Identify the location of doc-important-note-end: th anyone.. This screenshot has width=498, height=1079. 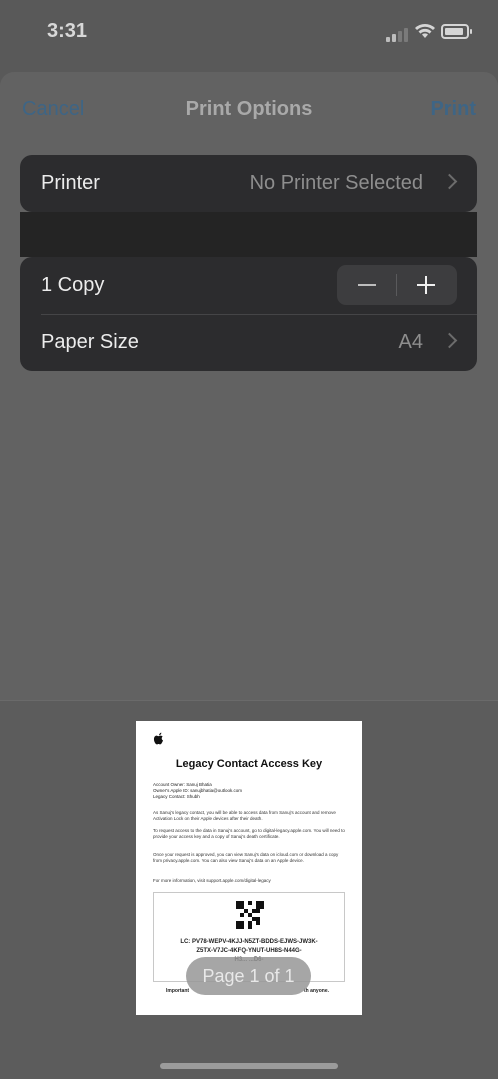
(316, 991).